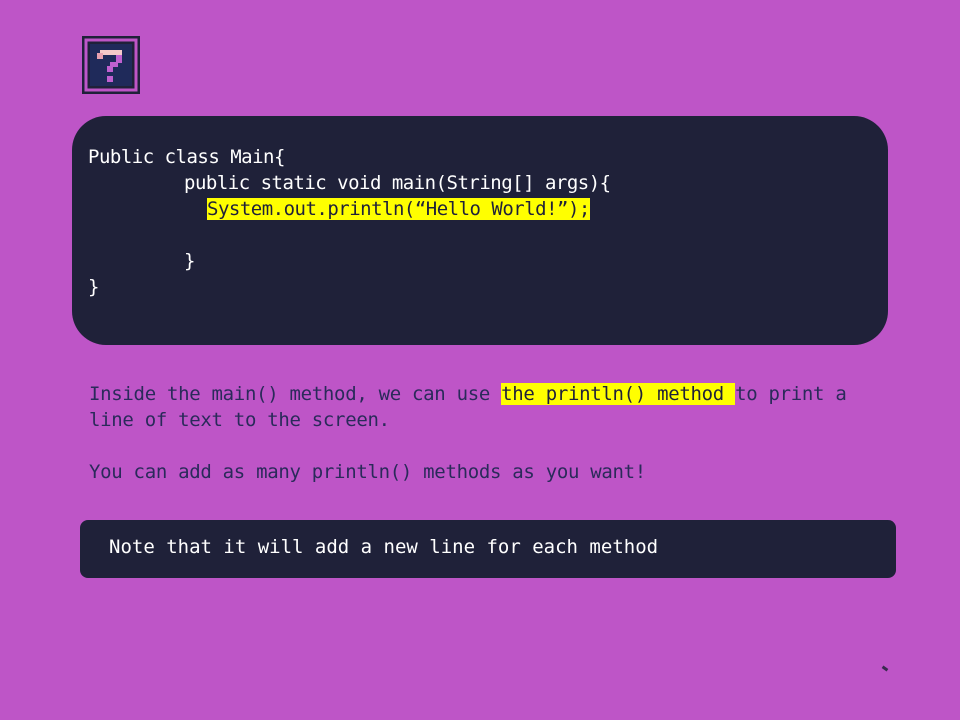 The width and height of the screenshot is (960, 720). I want to click on cursor-mark, so click(885, 668).